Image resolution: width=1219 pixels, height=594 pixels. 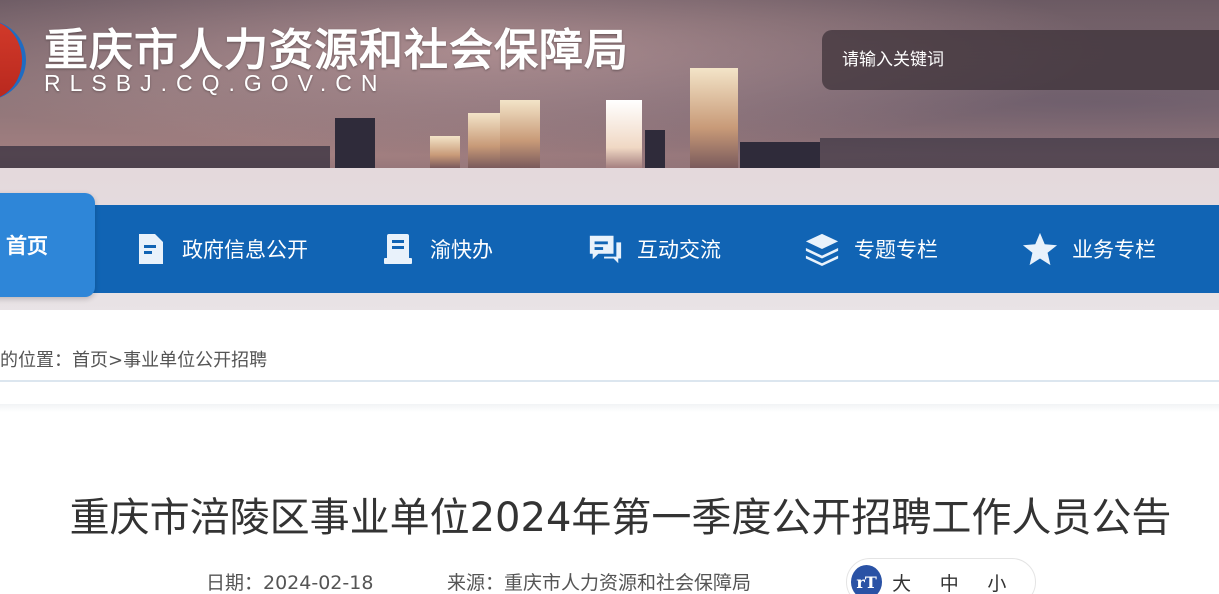 I want to click on chat-icon, so click(x=605, y=249).